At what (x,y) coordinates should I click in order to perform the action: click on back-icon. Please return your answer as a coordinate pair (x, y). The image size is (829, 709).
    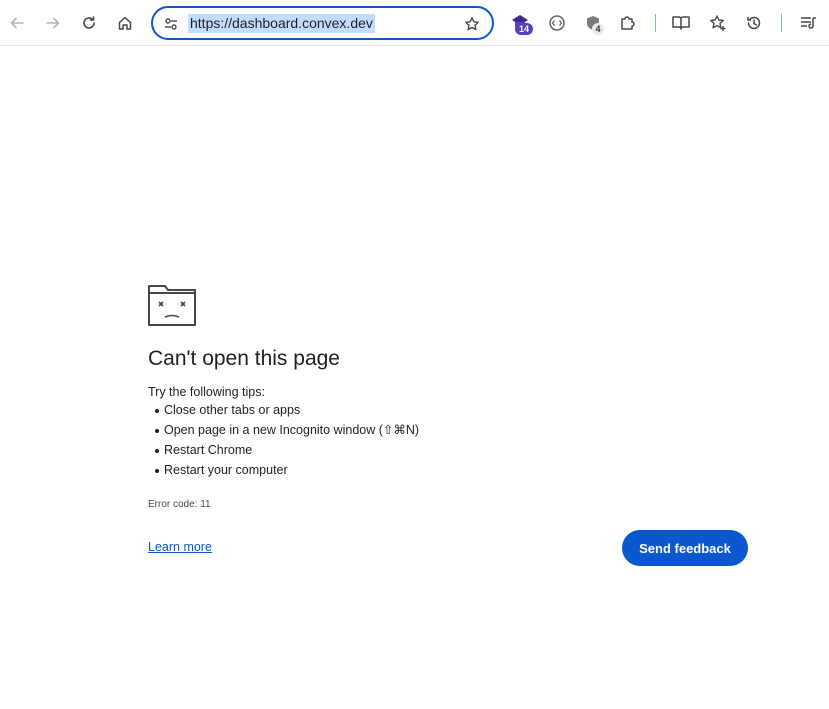
    Looking at the image, I should click on (17, 23).